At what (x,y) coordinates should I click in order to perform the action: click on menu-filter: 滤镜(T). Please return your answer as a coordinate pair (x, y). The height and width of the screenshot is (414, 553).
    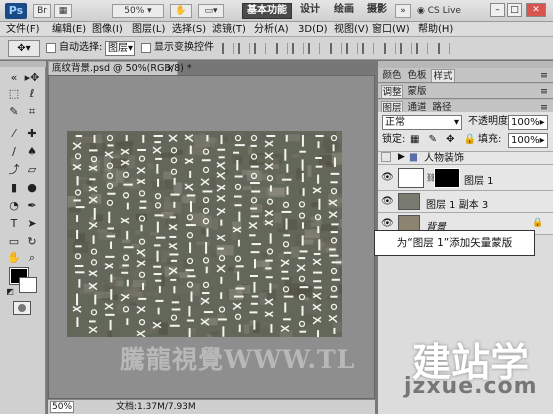
    Looking at the image, I should click on (229, 29).